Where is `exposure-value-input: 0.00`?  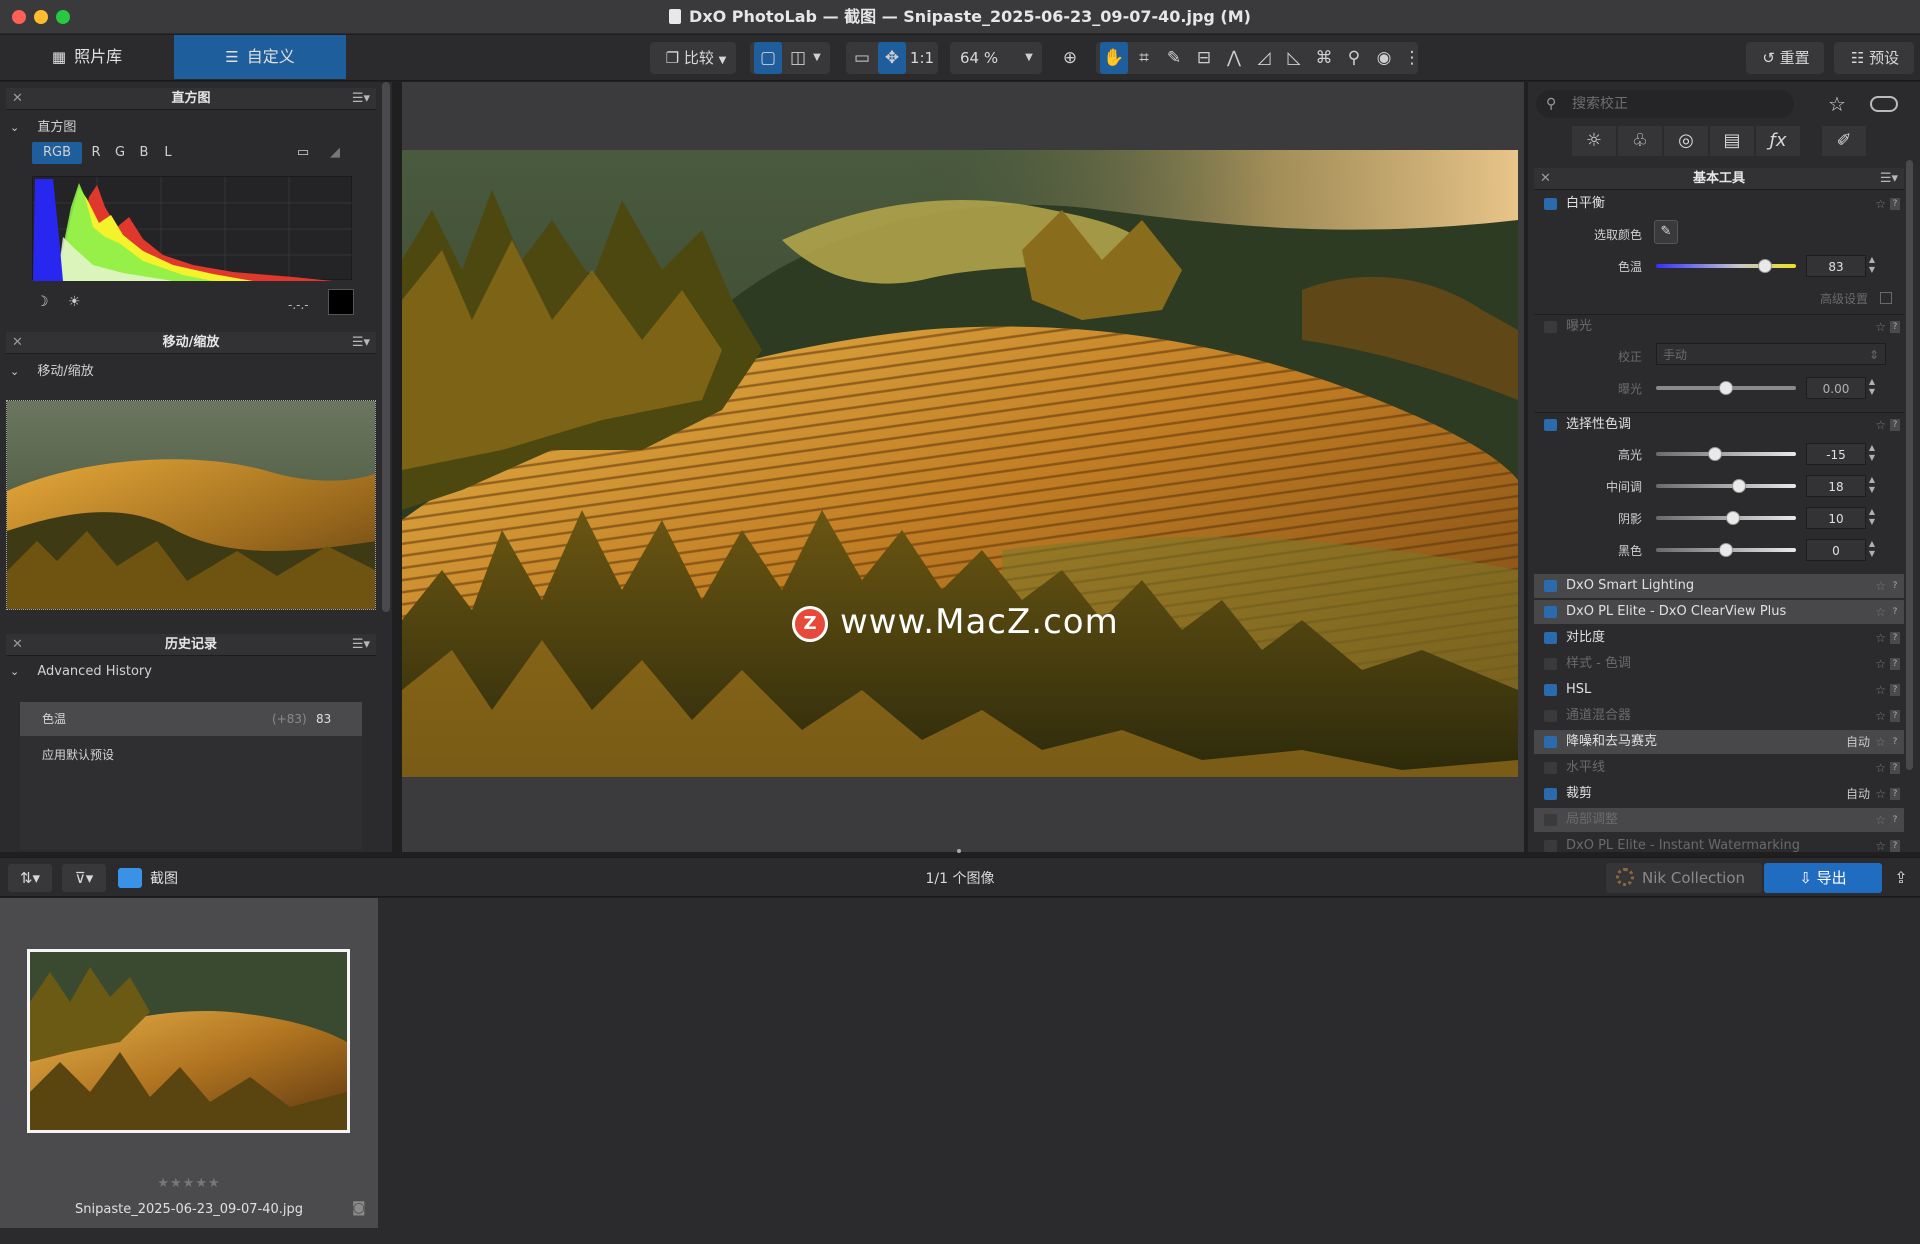
exposure-value-input: 0.00 is located at coordinates (1836, 388).